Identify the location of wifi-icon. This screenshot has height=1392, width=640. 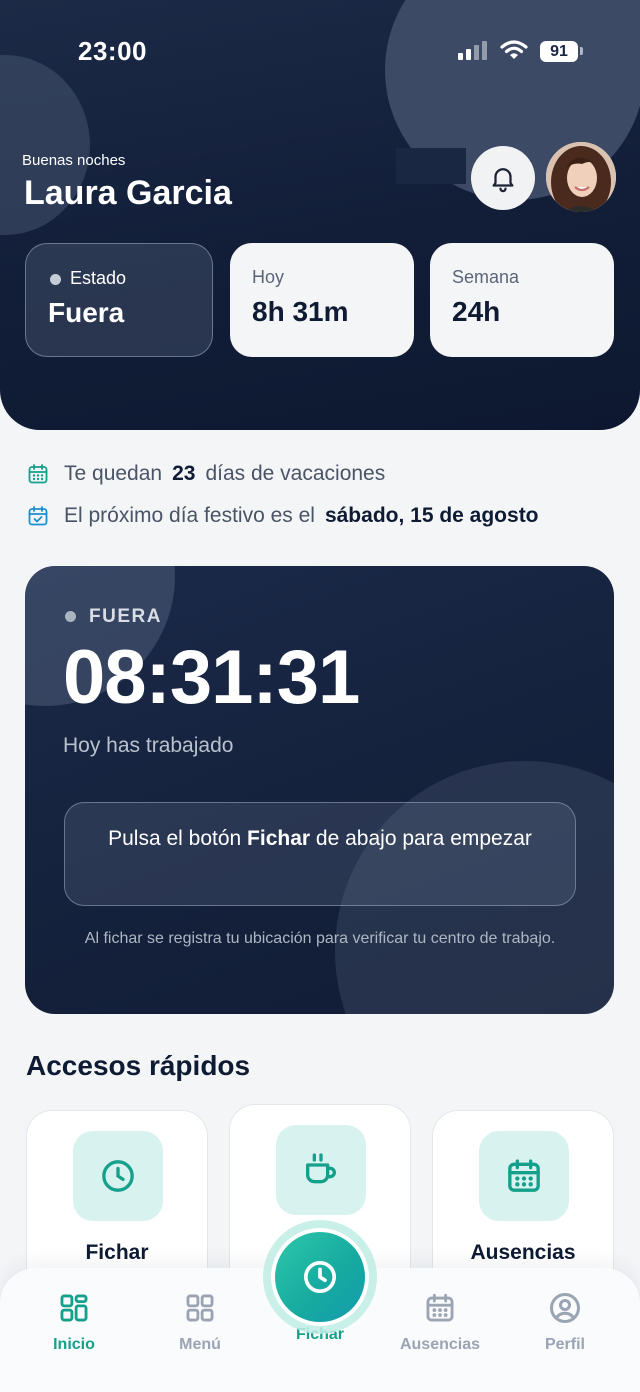
(514, 49).